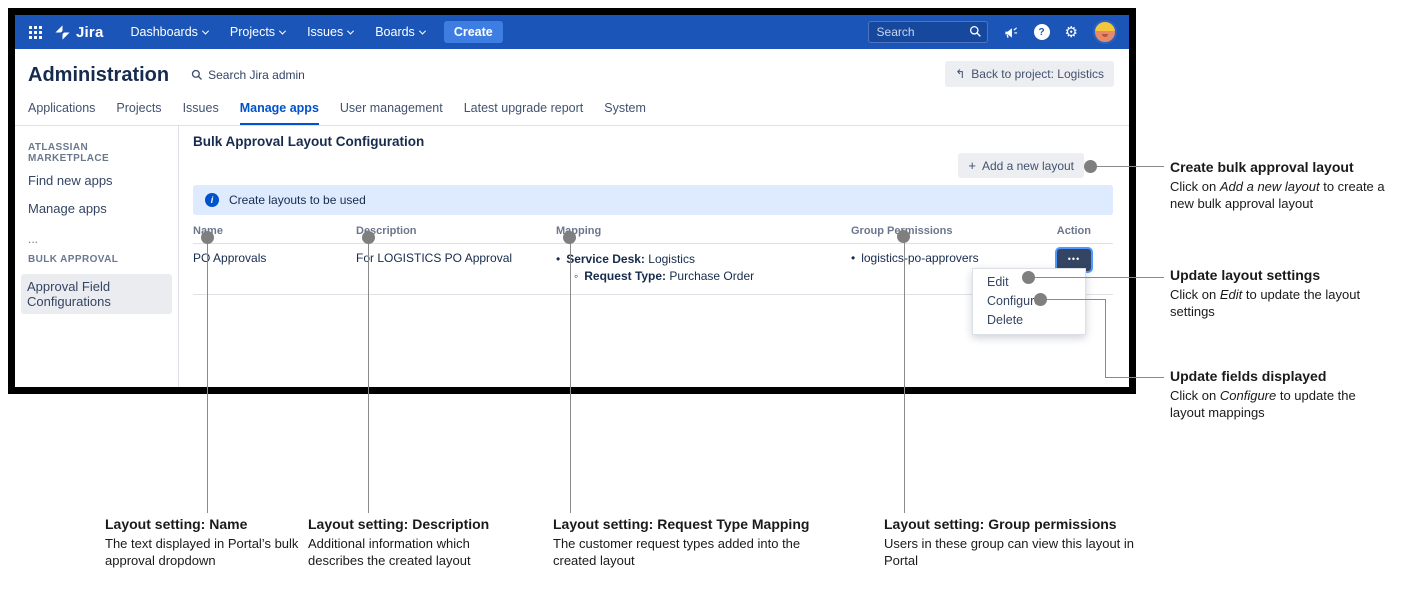  Describe the element at coordinates (1248, 376) in the screenshot. I see `annotation-title: Update fields displayed` at that location.